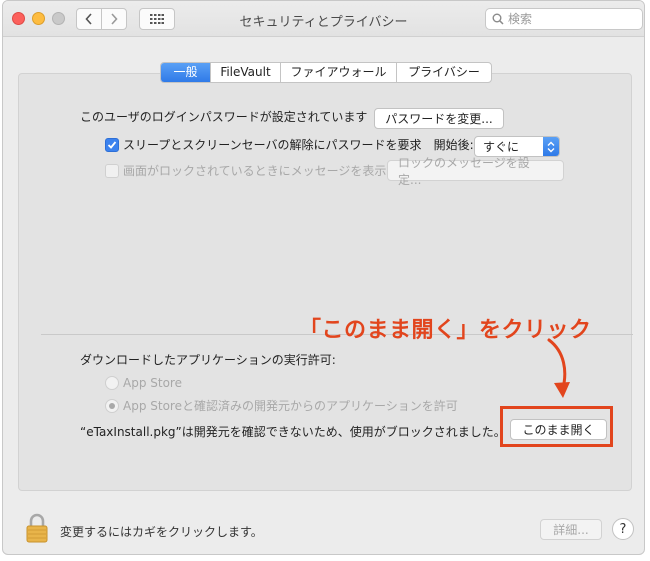 The image size is (650, 561). I want to click on search-input, so click(568, 19).